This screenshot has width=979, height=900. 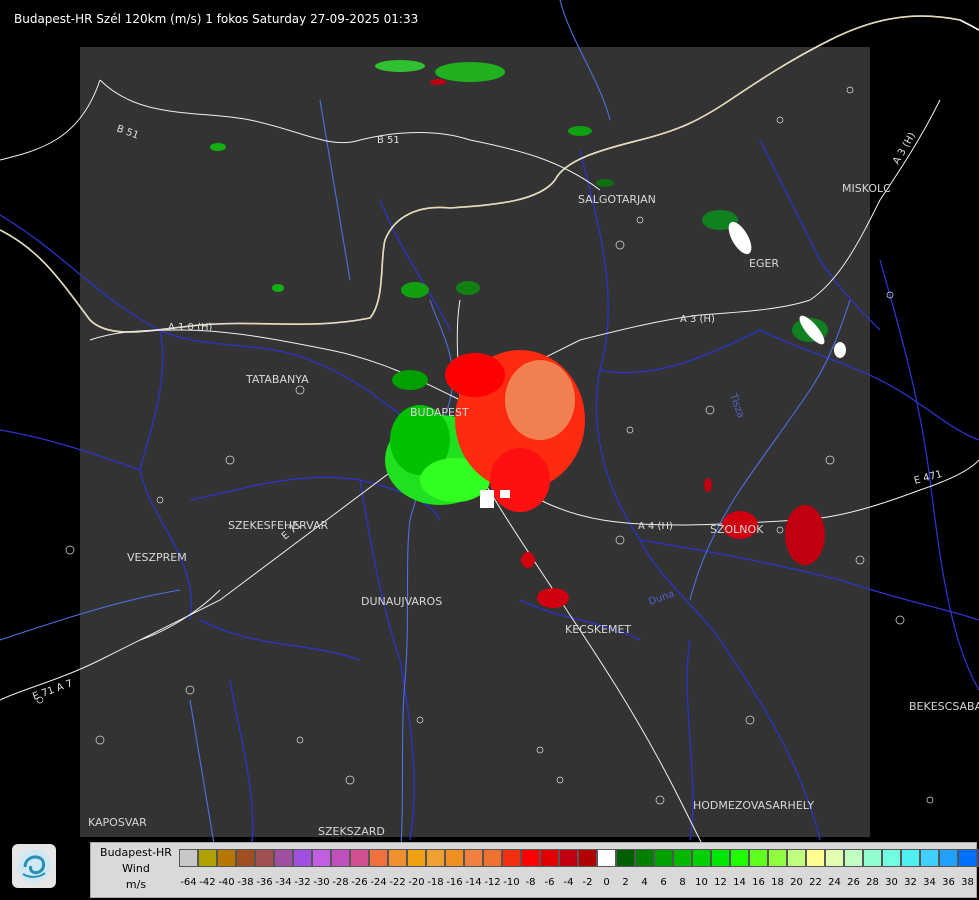 I want to click on legend-tick-label: 8, so click(x=682, y=882).